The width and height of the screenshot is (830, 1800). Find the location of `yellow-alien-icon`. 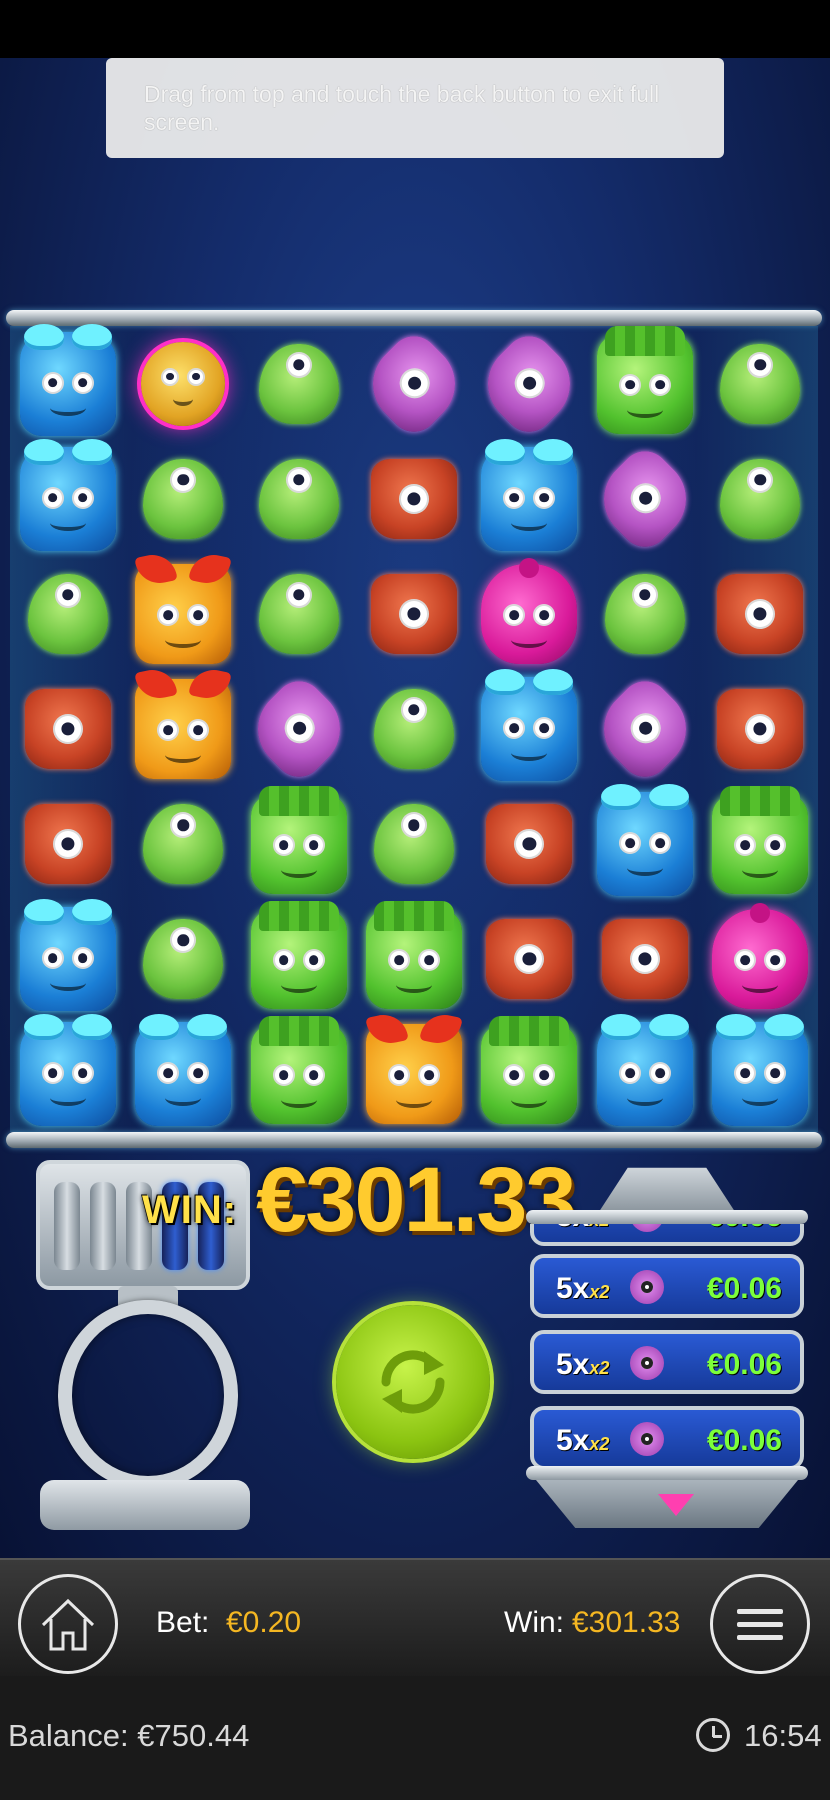

yellow-alien-icon is located at coordinates (183, 383).